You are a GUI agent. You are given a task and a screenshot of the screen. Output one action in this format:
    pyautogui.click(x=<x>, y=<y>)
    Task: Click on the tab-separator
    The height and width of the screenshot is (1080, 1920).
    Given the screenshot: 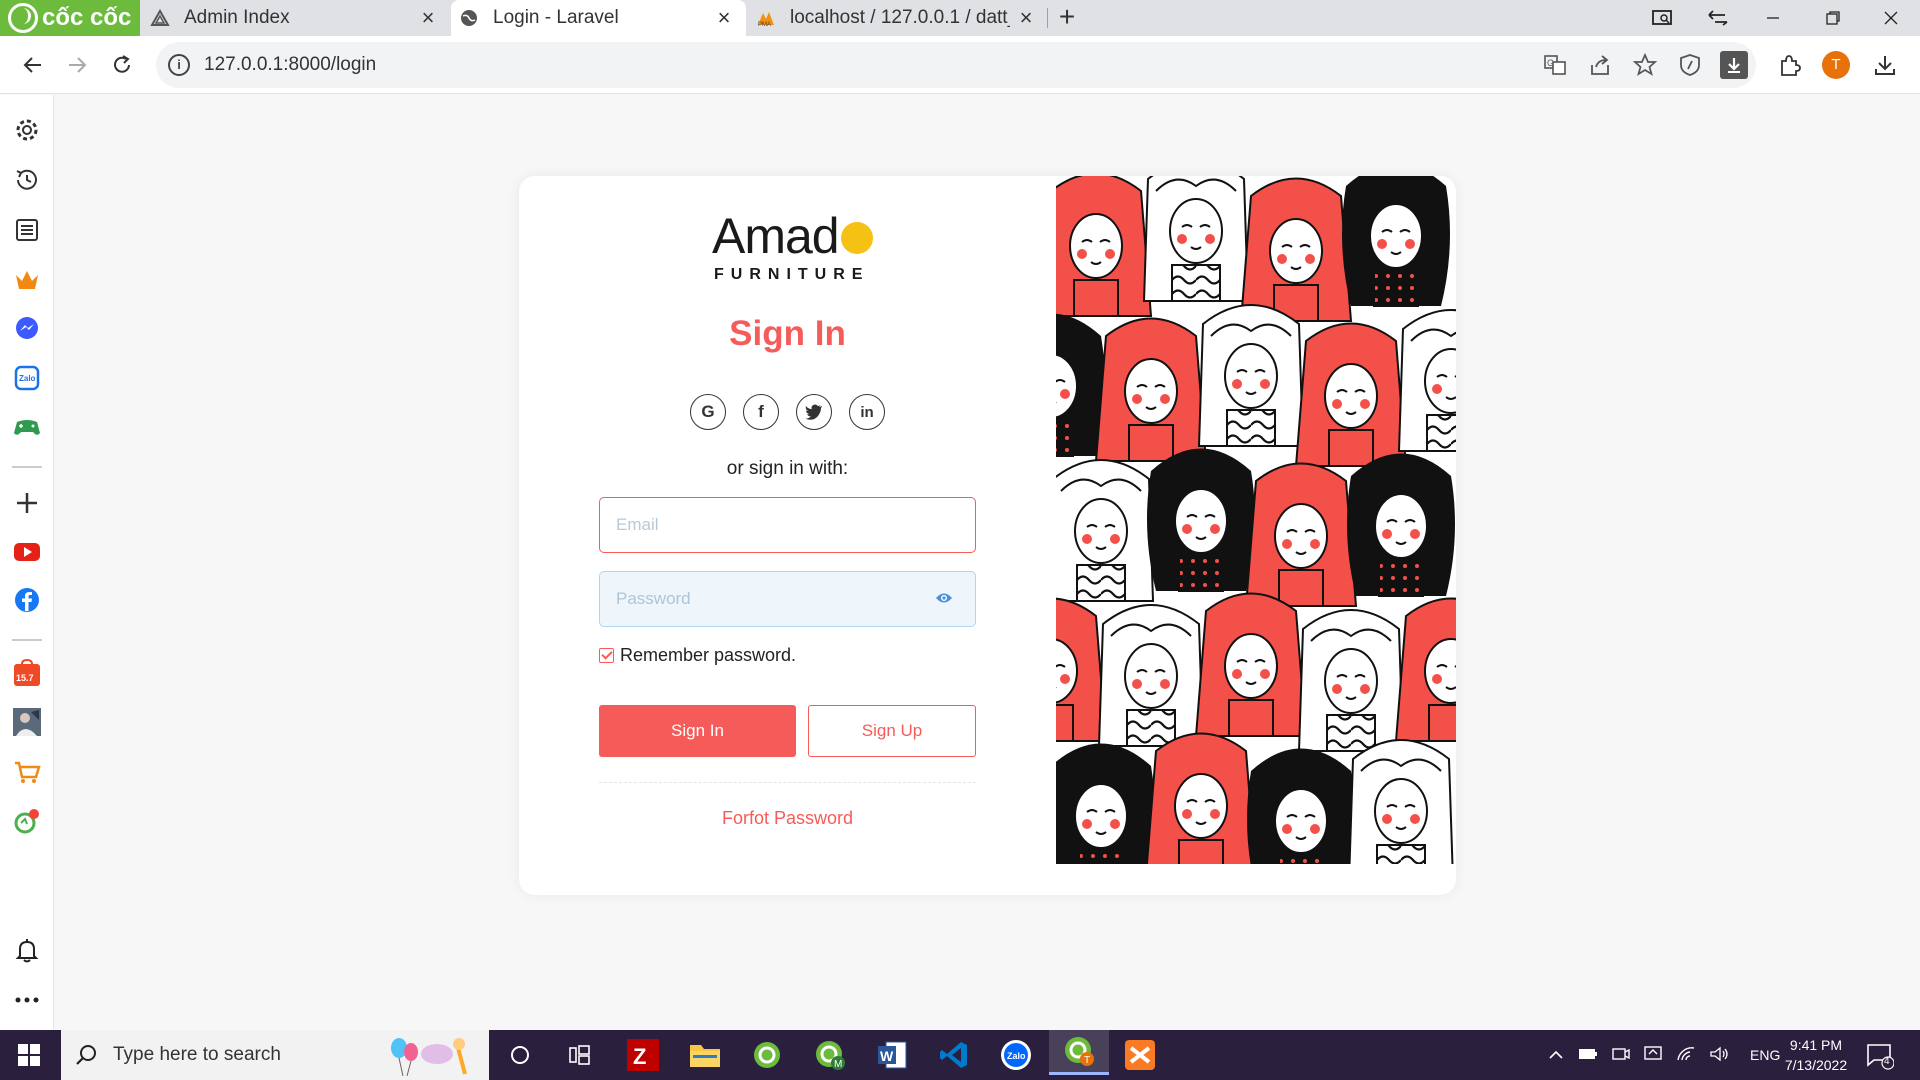 What is the action you would take?
    pyautogui.click(x=1047, y=18)
    